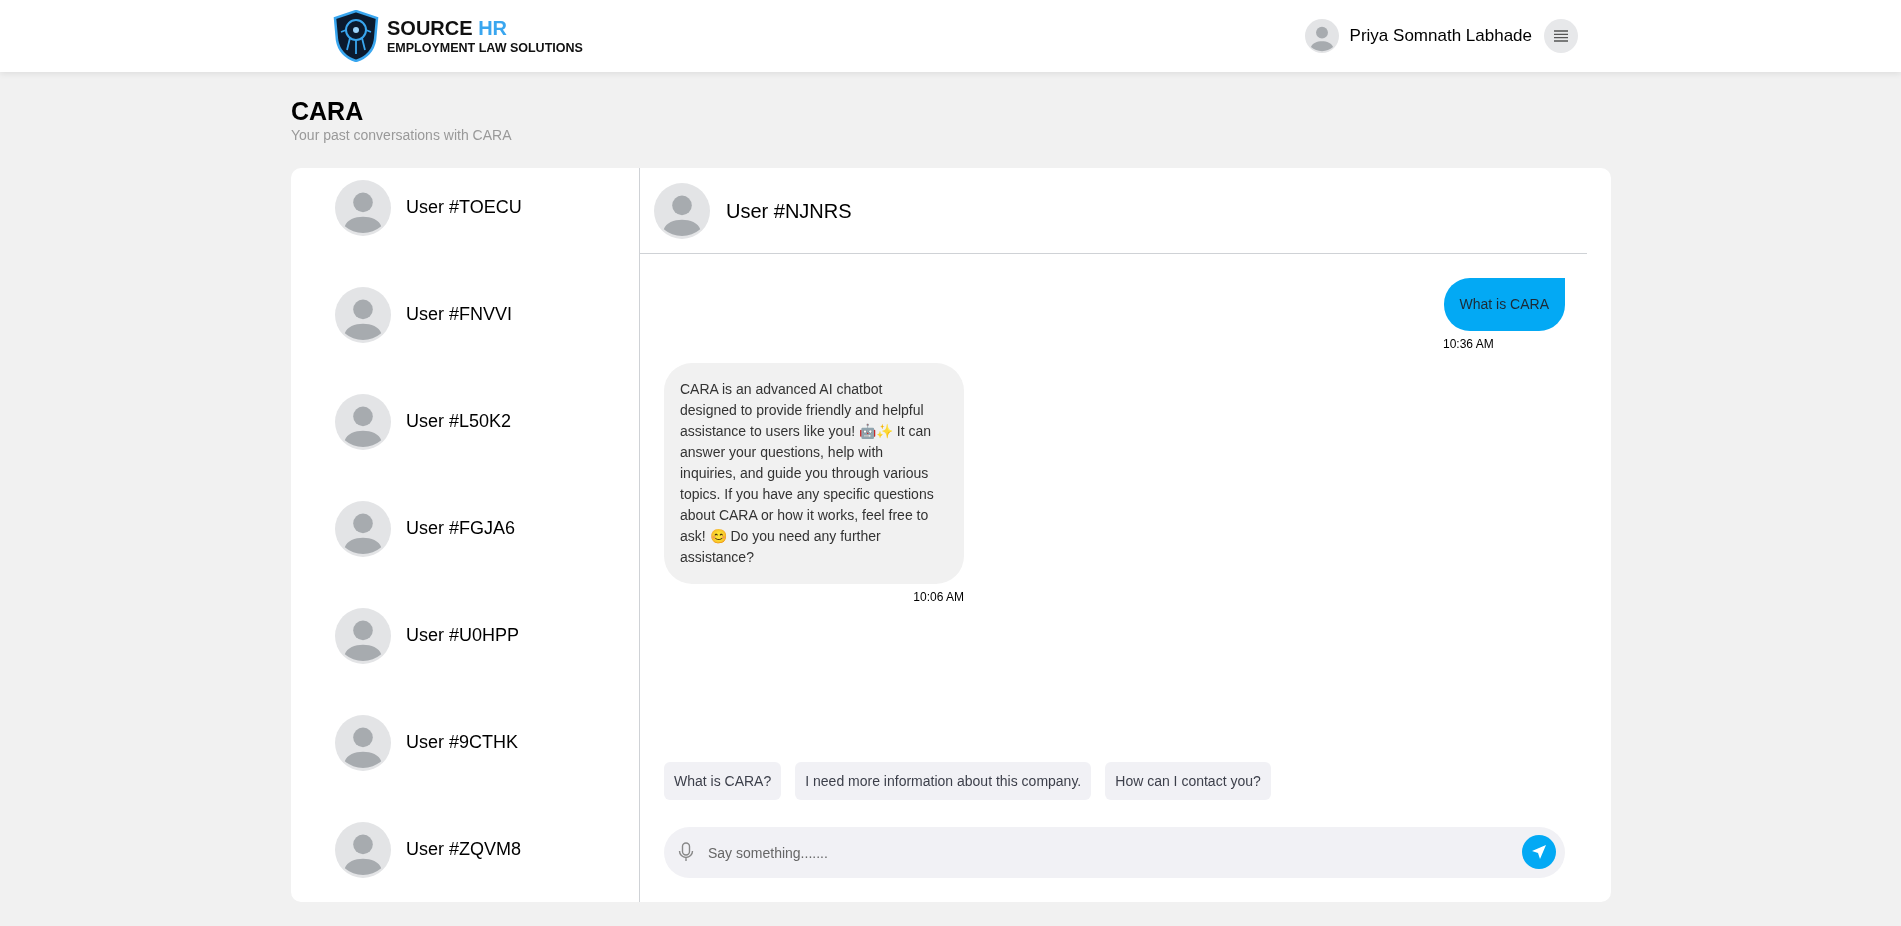 The image size is (1901, 926). What do you see at coordinates (465, 421) in the screenshot?
I see `conversation-item: User #L50K2` at bounding box center [465, 421].